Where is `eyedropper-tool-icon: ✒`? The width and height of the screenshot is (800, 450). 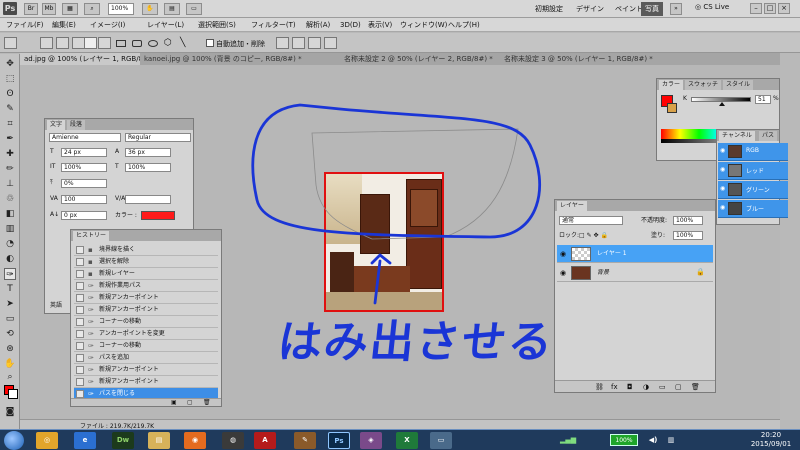 eyedropper-tool-icon: ✒ is located at coordinates (10, 139).